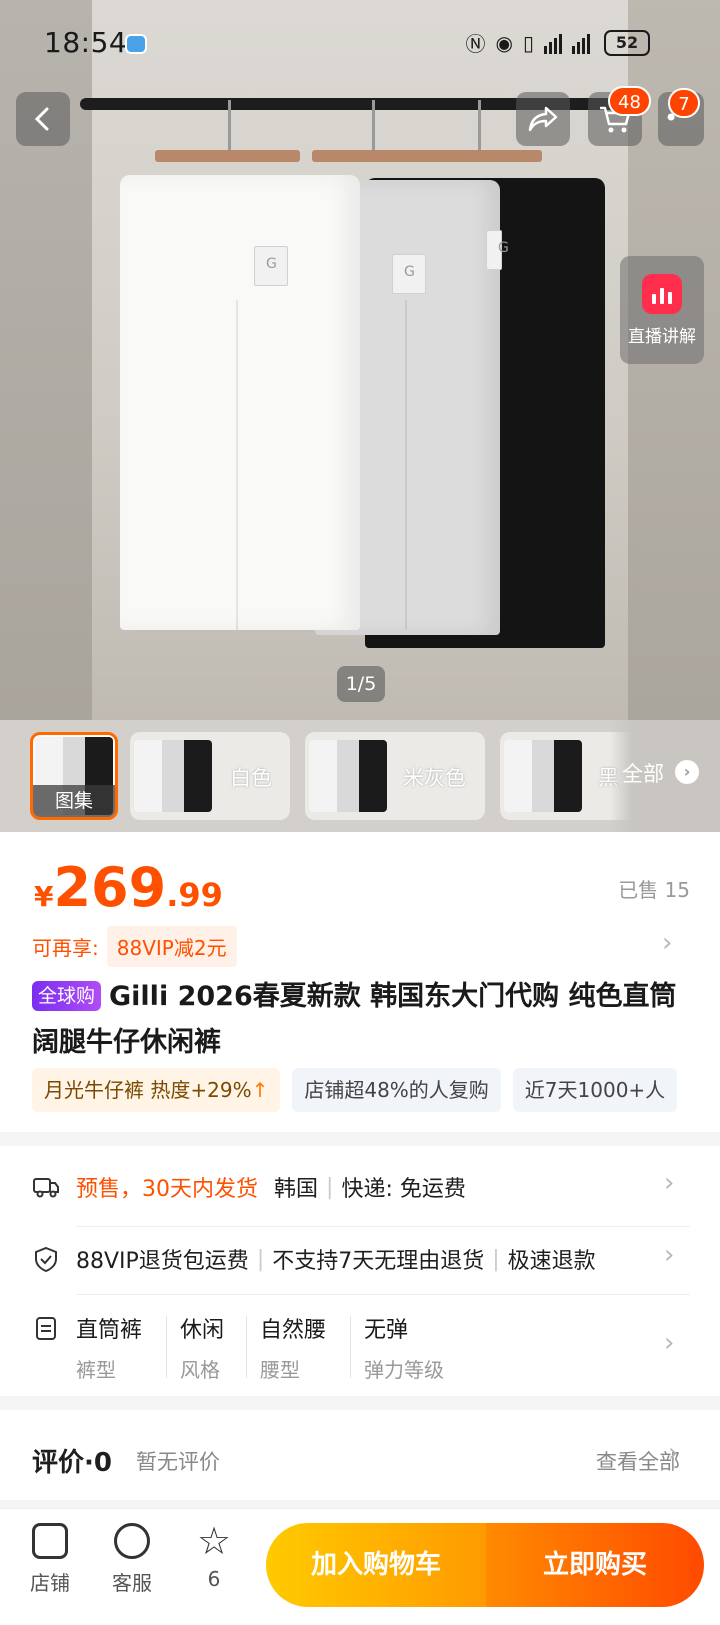 The image size is (720, 1625). Describe the element at coordinates (551, 1261) in the screenshot. I see `guarantee-fast-refund: 极速退款` at that location.